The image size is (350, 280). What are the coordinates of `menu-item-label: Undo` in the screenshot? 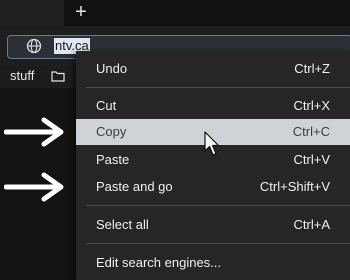 It's located at (112, 68).